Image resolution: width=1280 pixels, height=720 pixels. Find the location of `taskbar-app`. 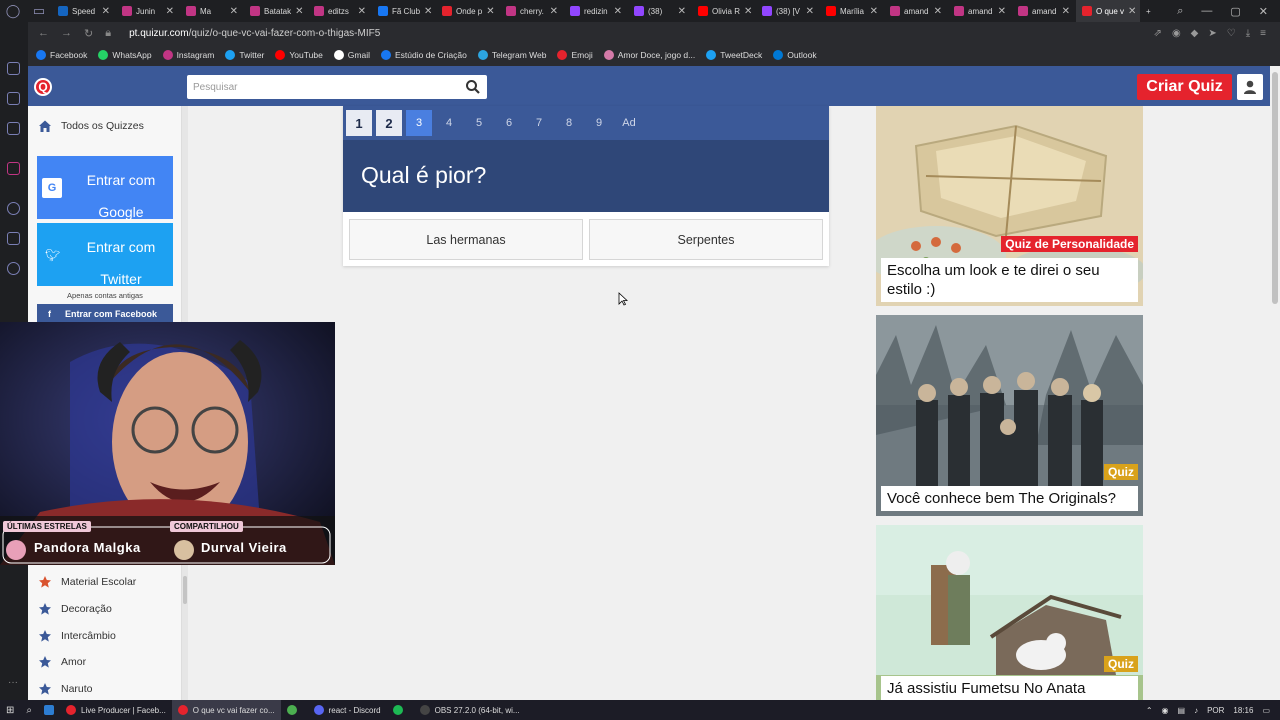

taskbar-app is located at coordinates (294, 710).